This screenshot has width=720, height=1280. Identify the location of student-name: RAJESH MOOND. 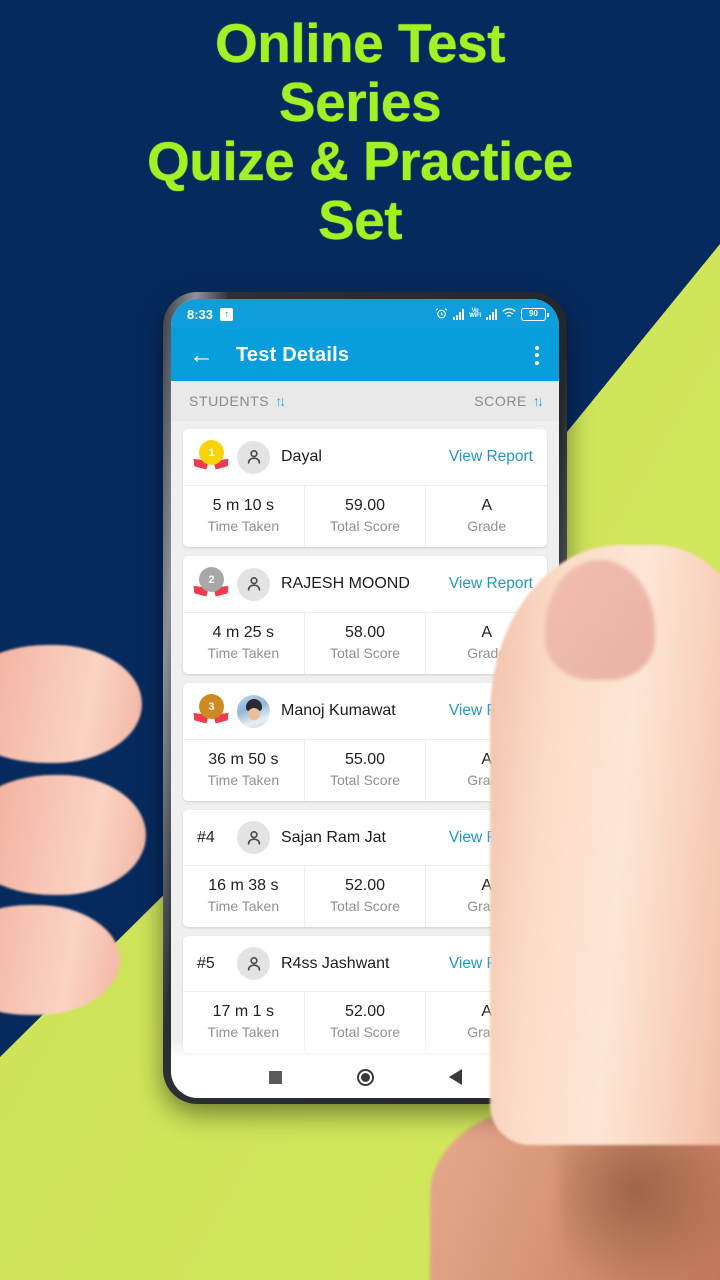
(345, 583).